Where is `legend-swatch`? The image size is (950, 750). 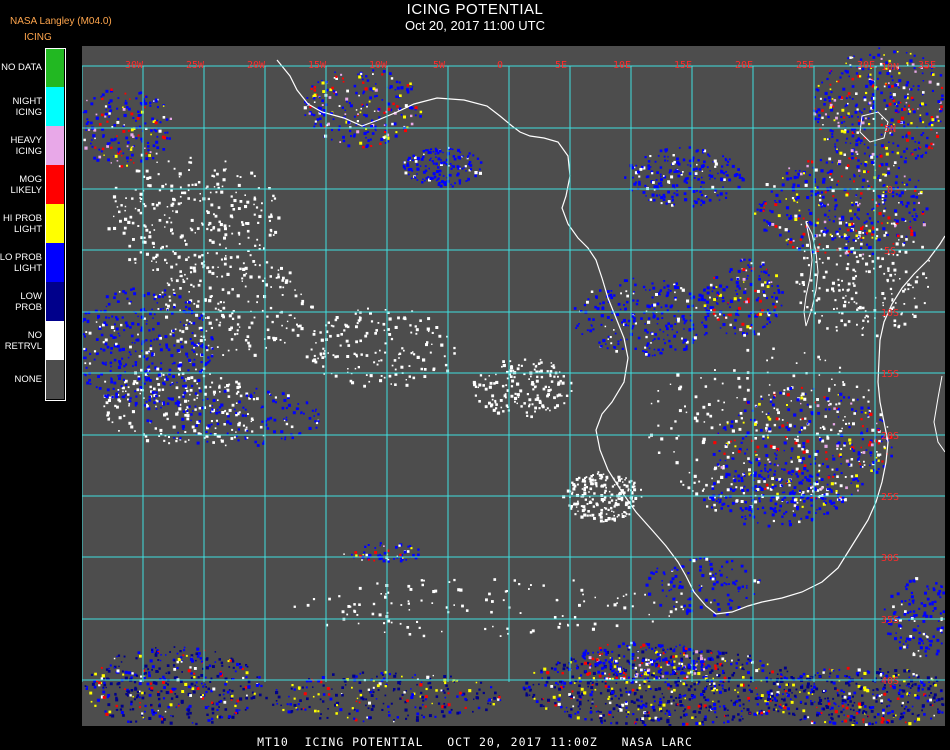 legend-swatch is located at coordinates (55, 262).